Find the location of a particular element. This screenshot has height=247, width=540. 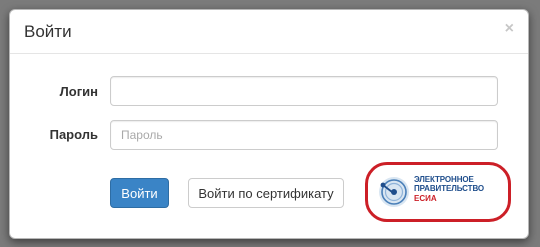

login-input is located at coordinates (304, 91).